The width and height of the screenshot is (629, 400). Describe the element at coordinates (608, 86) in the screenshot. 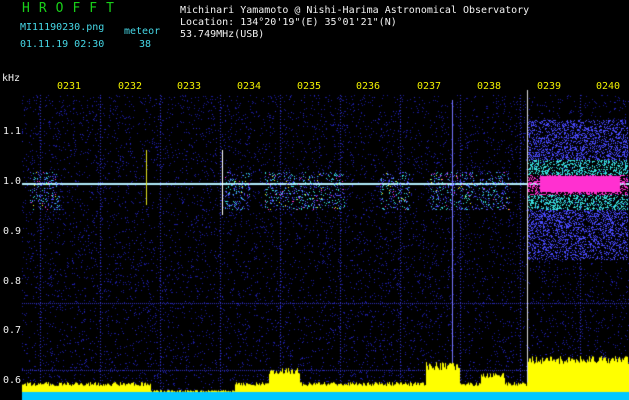

I see `time-tick-0240: 0240` at that location.